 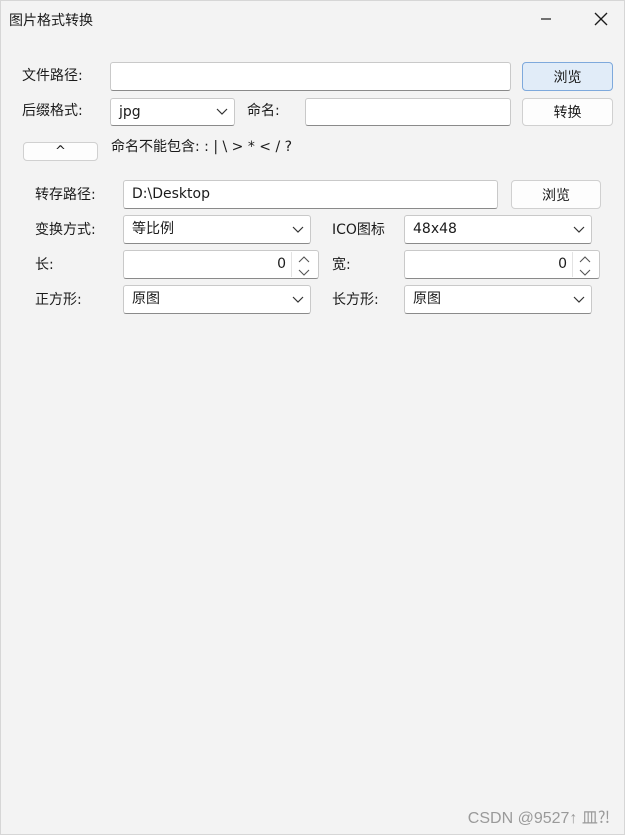 What do you see at coordinates (355, 300) in the screenshot?
I see `rect-label: 长方形:` at bounding box center [355, 300].